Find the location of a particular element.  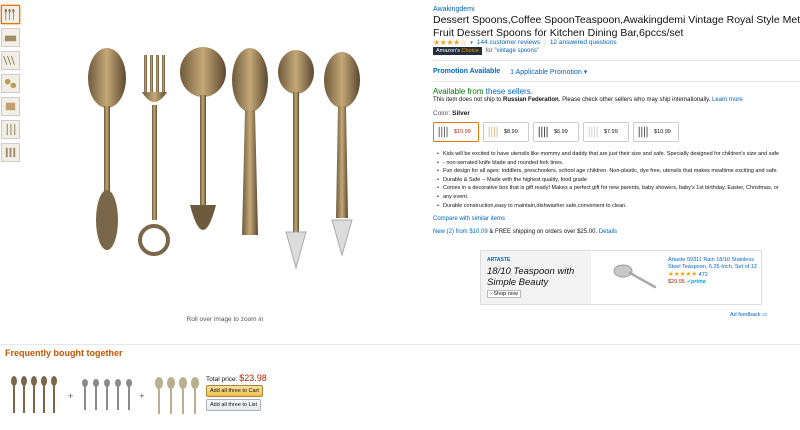

color-label: Color: Silver is located at coordinates (451, 113).